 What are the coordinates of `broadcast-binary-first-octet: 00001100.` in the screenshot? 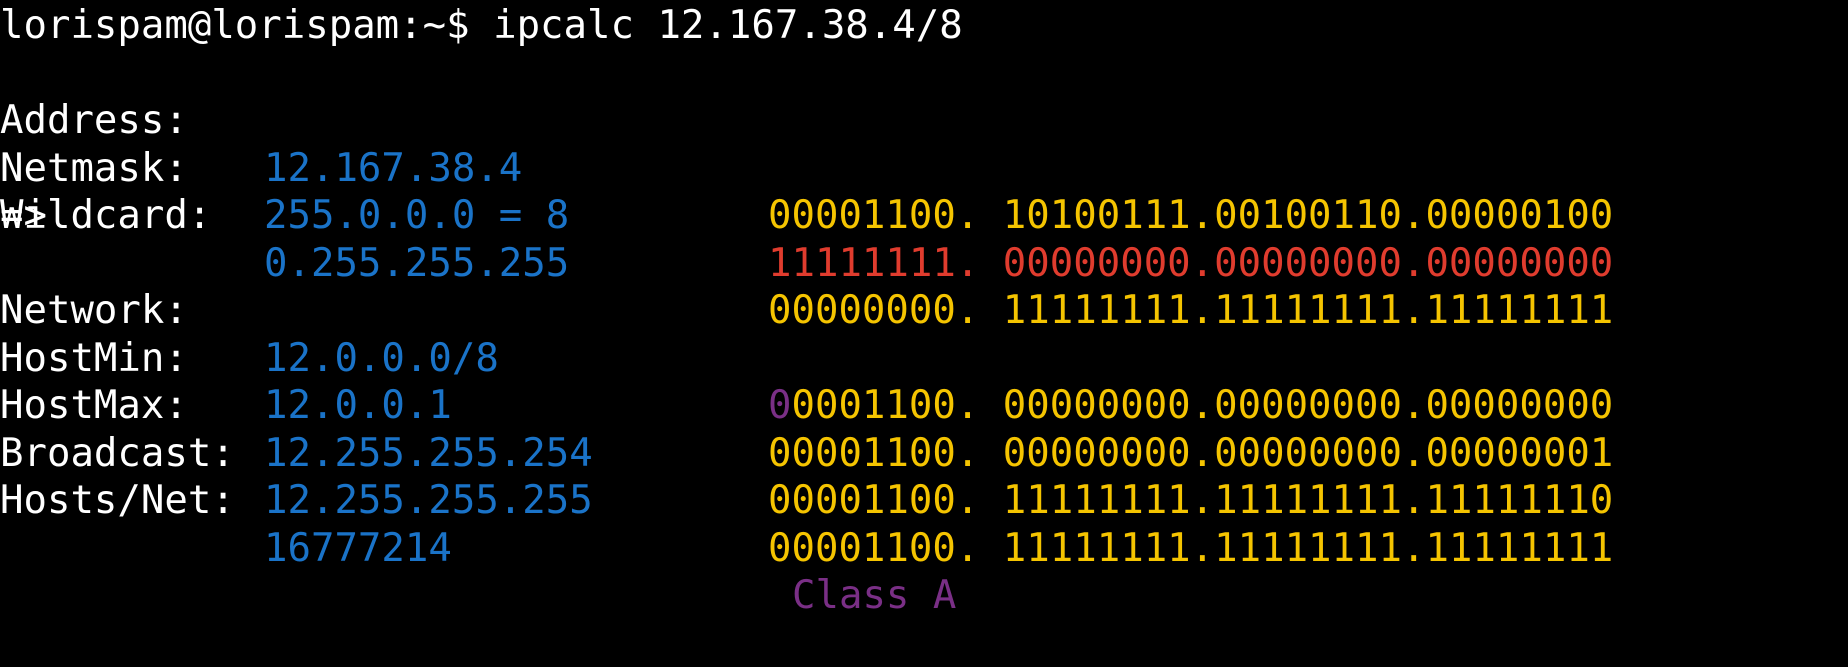 It's located at (874, 548).